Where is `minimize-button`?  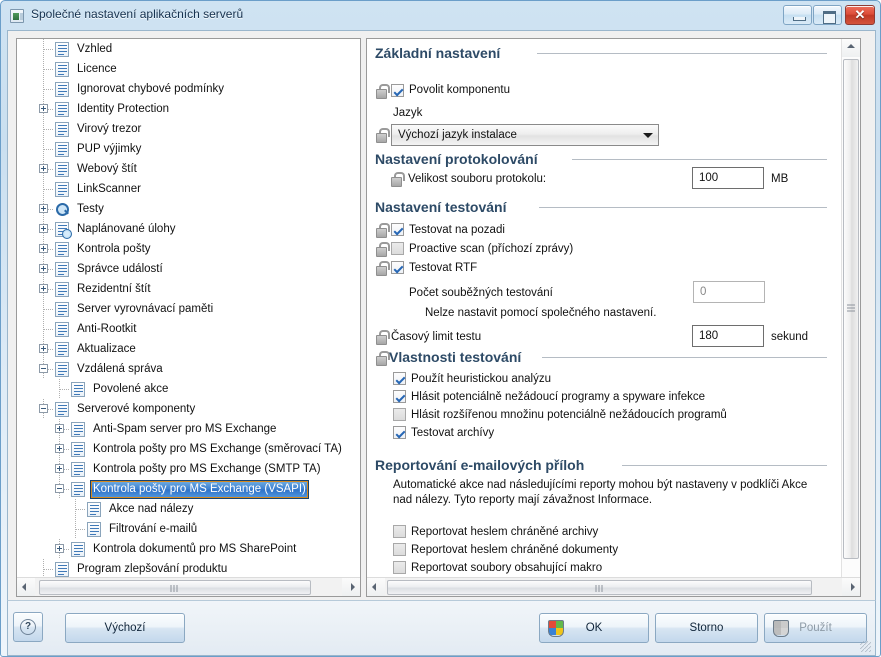 minimize-button is located at coordinates (797, 15).